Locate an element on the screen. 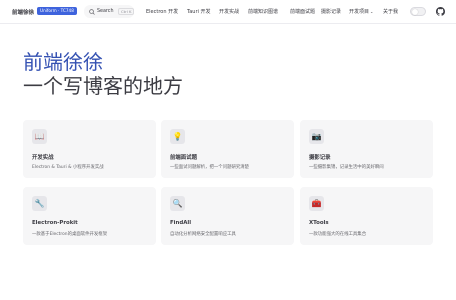 Image resolution: width=456 pixels, height=300 pixels. nav-link-about: 关于我 is located at coordinates (390, 11).